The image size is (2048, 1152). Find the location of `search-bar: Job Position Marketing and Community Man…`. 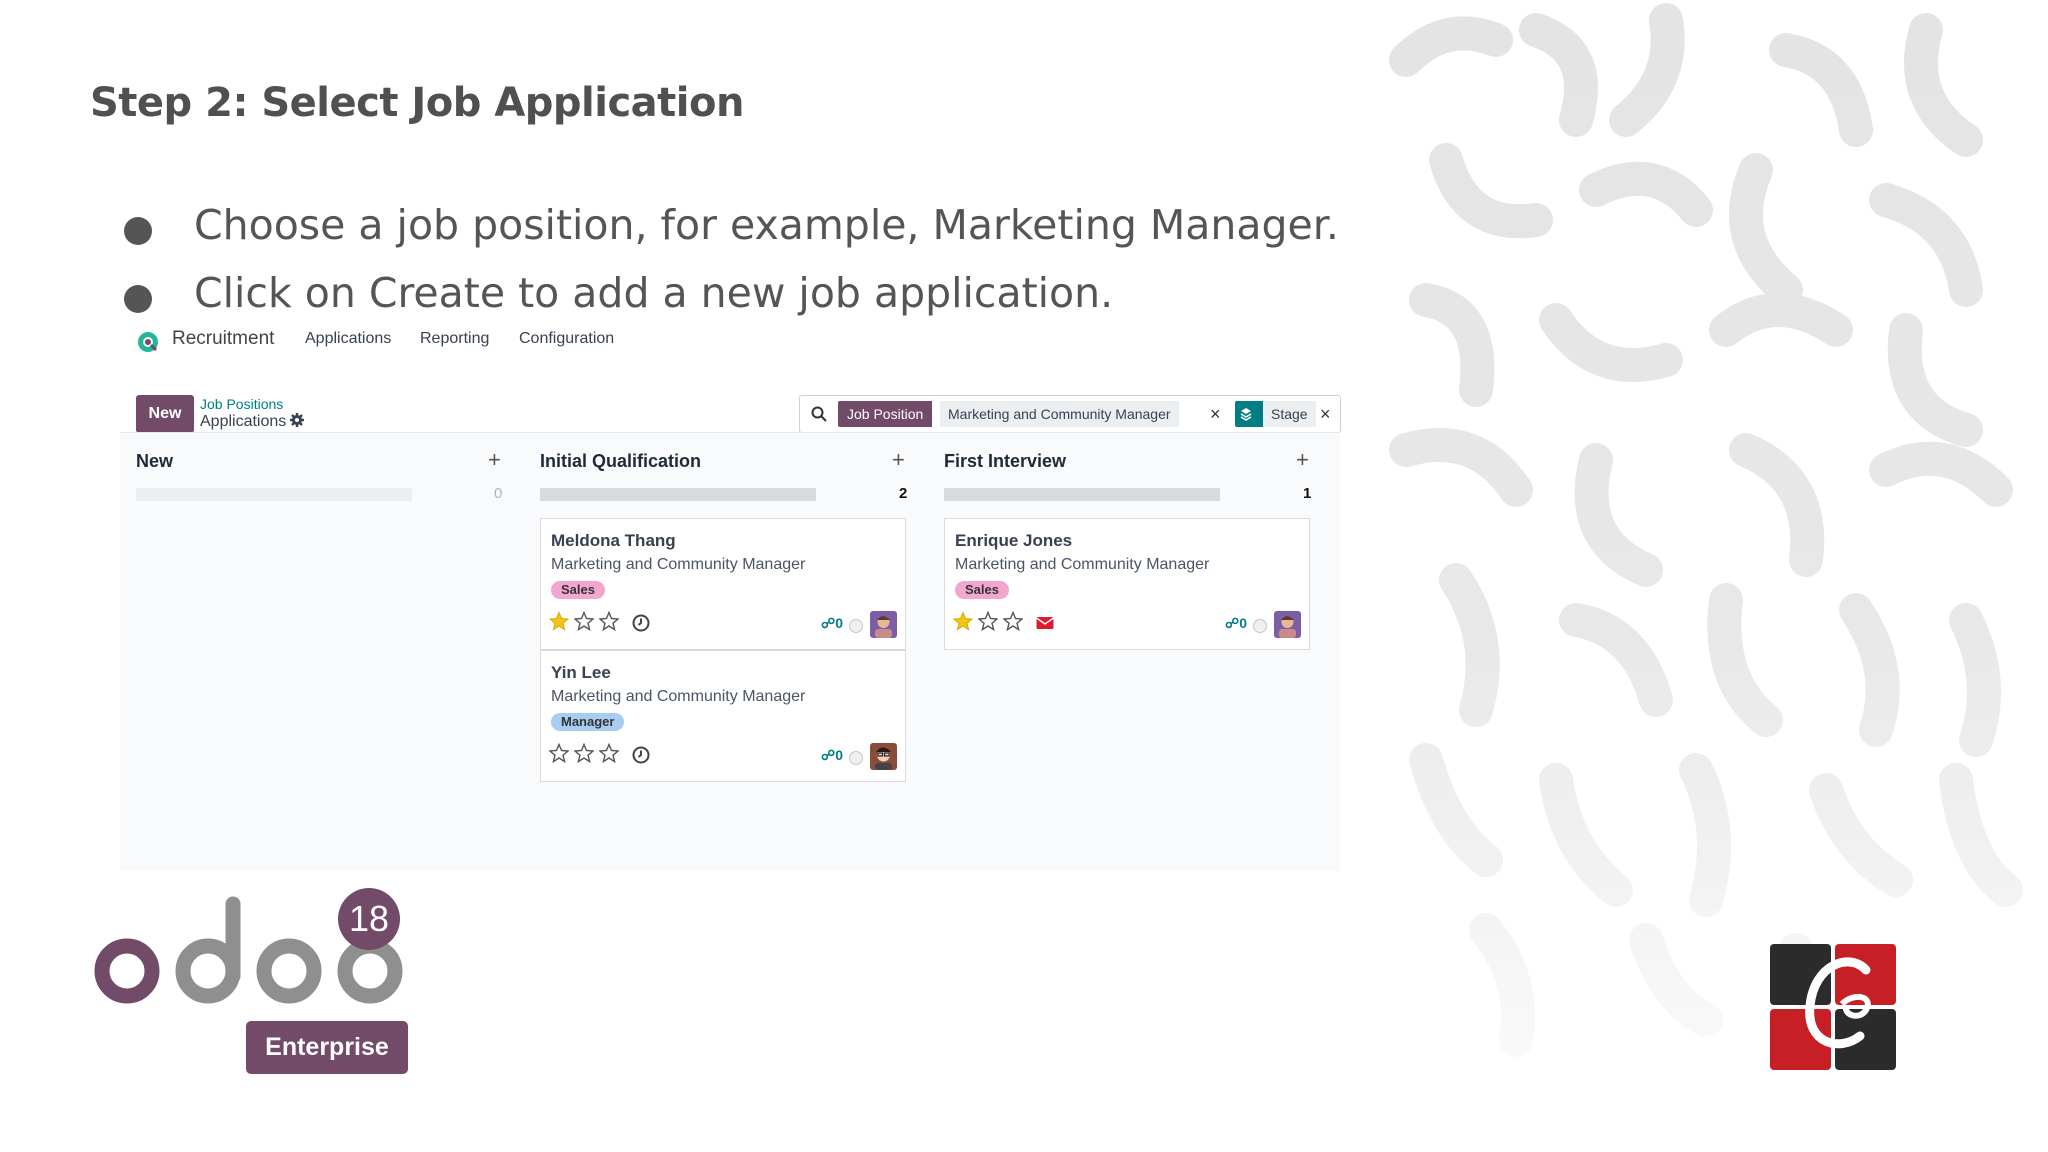

search-bar: Job Position Marketing and Community Man… is located at coordinates (1070, 414).